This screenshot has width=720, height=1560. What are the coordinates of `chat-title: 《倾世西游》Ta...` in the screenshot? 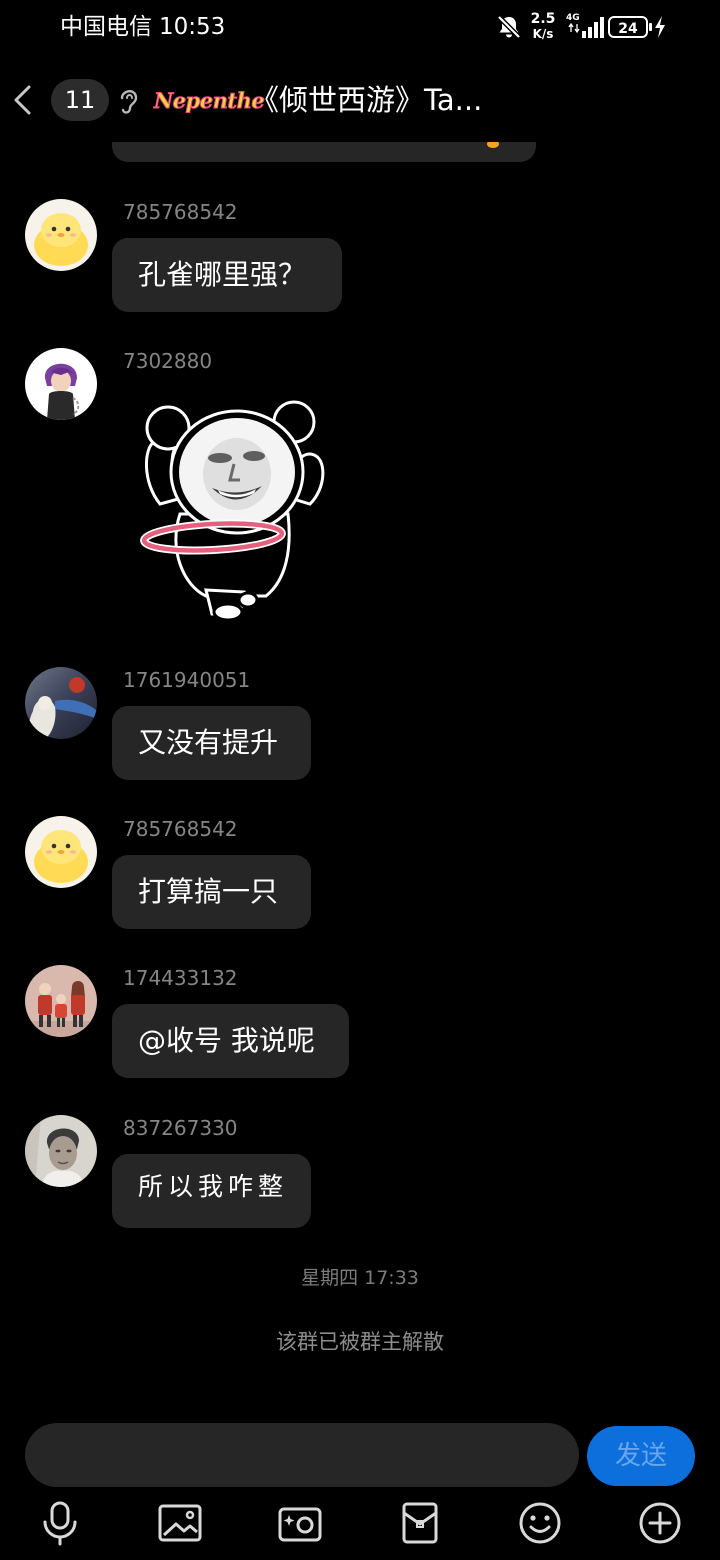 It's located at (366, 100).